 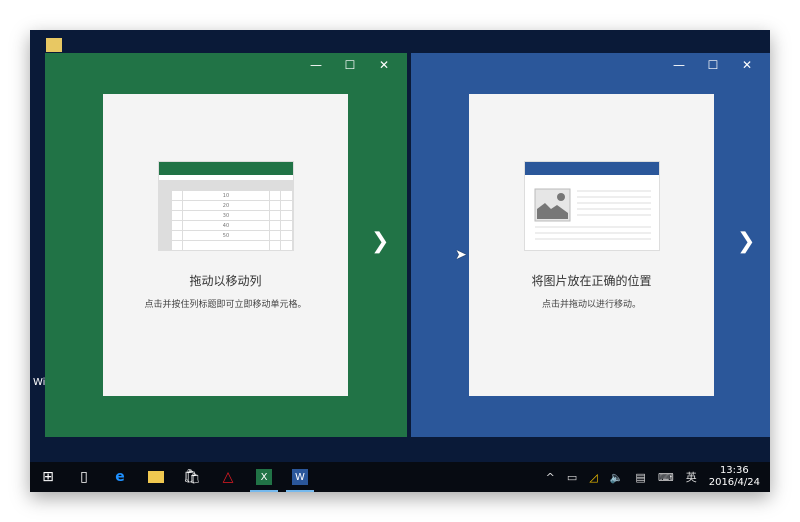 I want to click on time: 13:36, so click(x=734, y=470).